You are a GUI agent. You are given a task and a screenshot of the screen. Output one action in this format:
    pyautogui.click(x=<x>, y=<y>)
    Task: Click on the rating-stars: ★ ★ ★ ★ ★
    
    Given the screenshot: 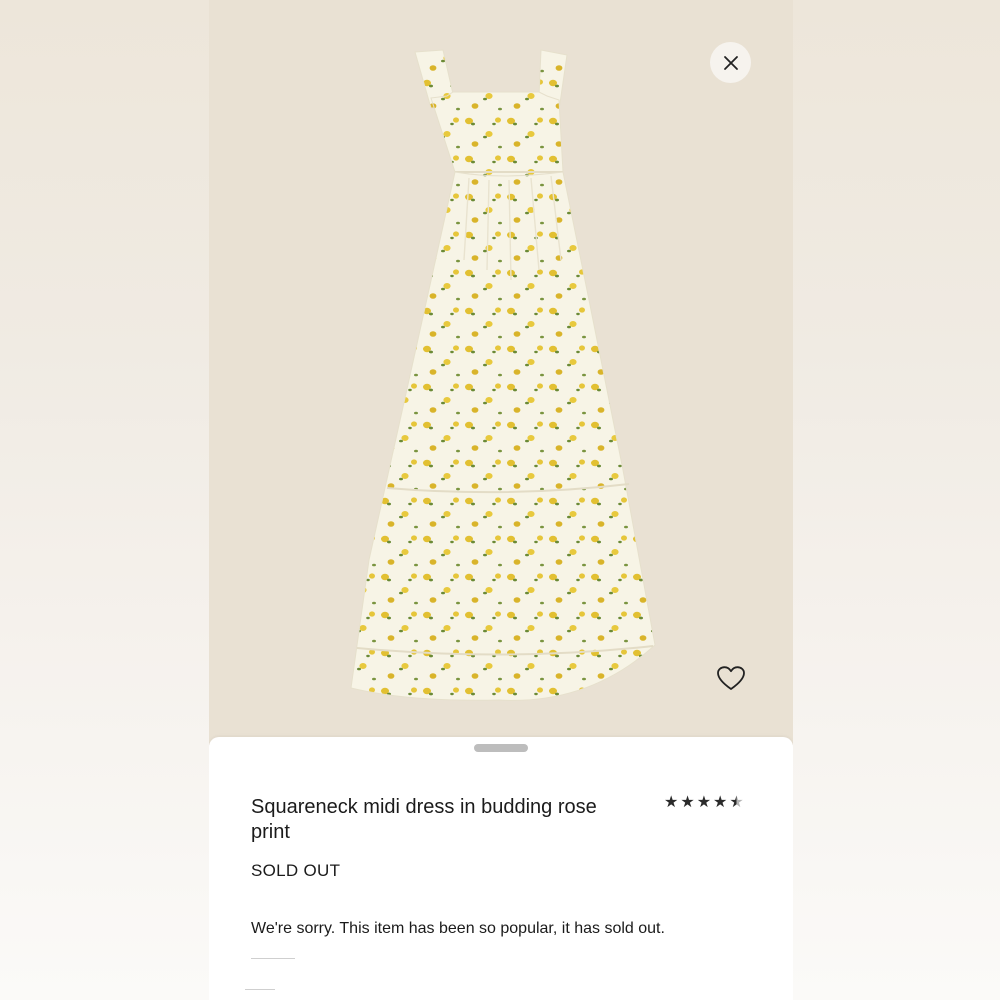 What is the action you would take?
    pyautogui.click(x=704, y=803)
    